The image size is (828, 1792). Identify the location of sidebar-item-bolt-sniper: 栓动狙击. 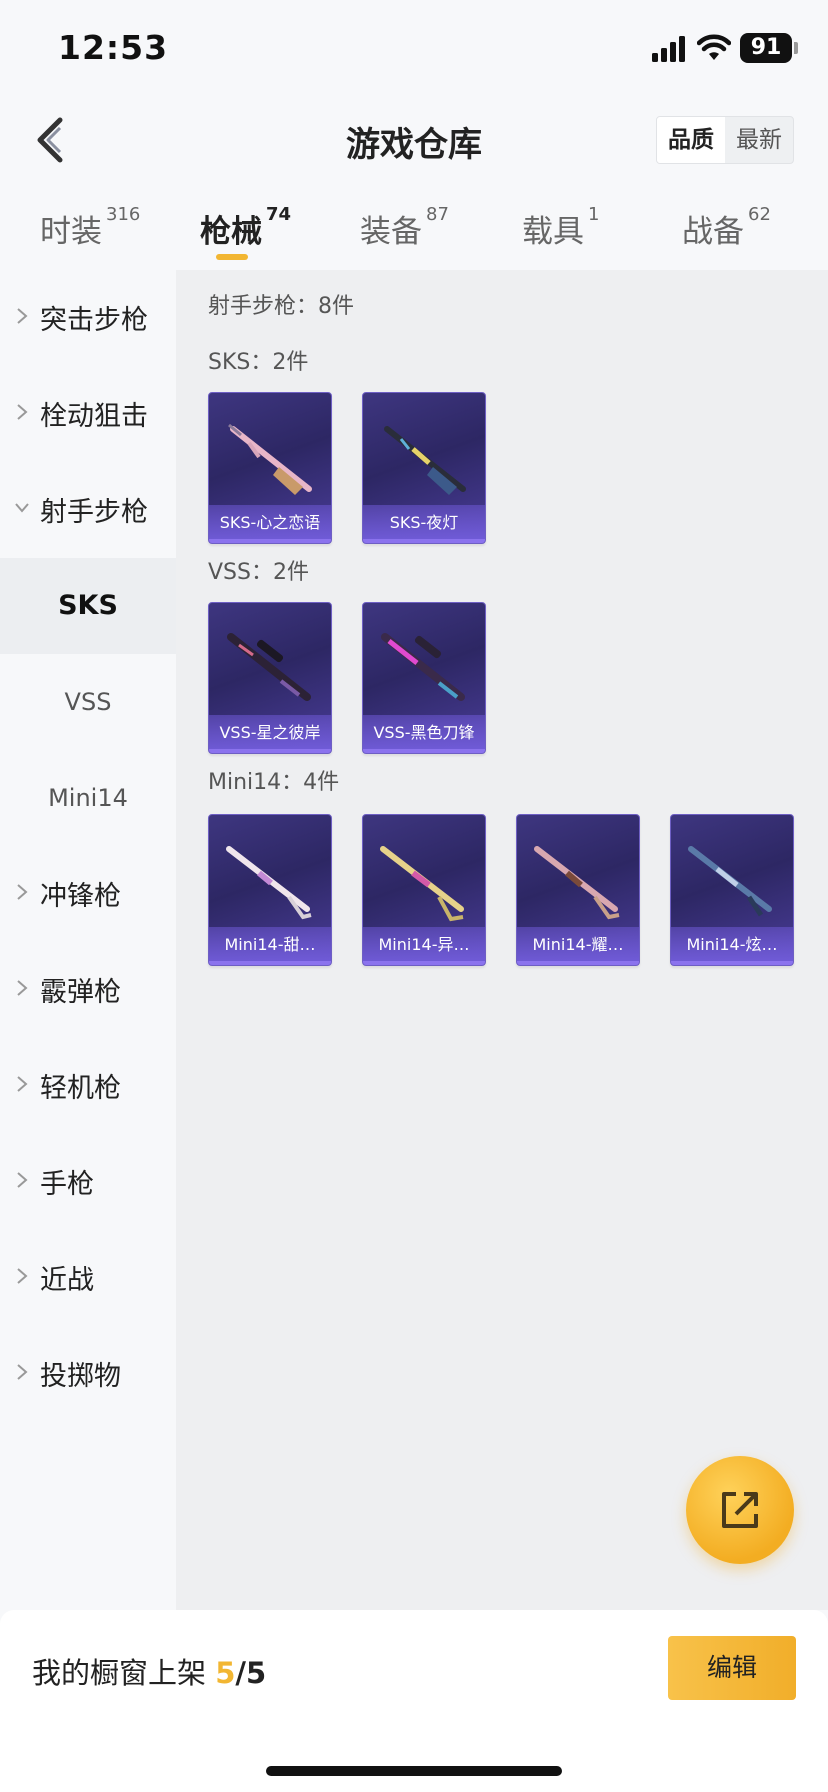
(88, 414).